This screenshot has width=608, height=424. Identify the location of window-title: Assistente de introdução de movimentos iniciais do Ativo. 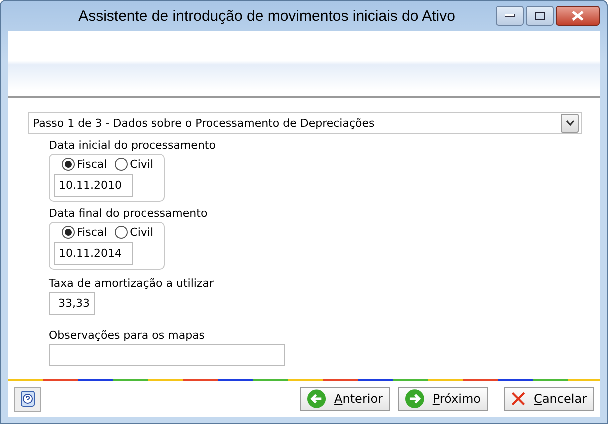
(267, 16).